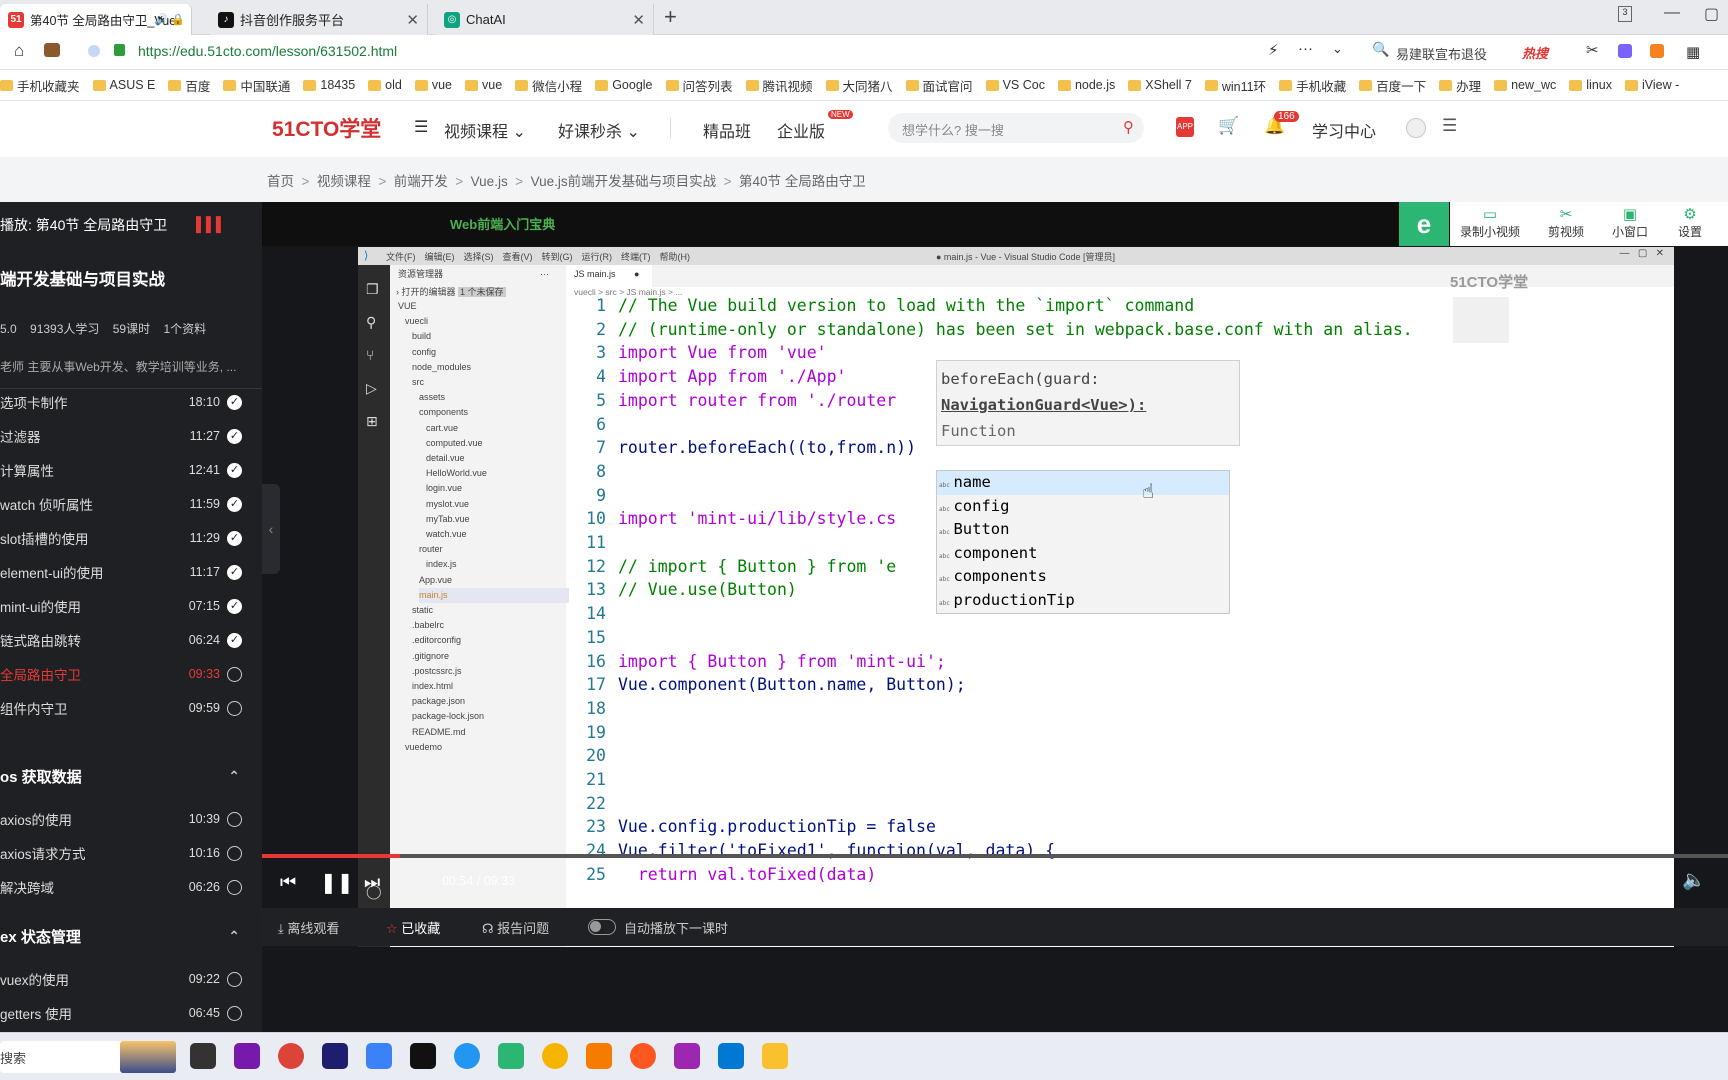 Image resolution: width=1728 pixels, height=1080 pixels. Describe the element at coordinates (288, 882) in the screenshot. I see `previous-icon: ⏮` at that location.